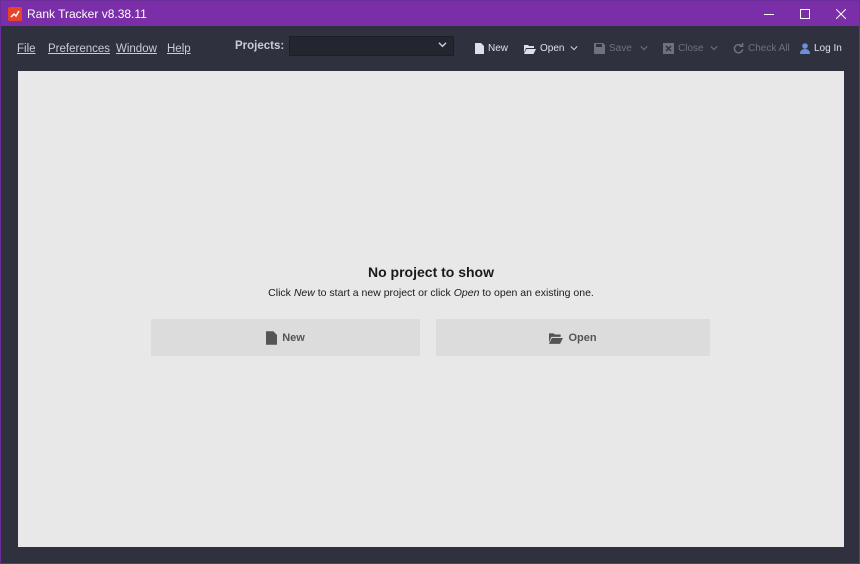  What do you see at coordinates (260, 46) in the screenshot?
I see `projects-label: Projects:` at bounding box center [260, 46].